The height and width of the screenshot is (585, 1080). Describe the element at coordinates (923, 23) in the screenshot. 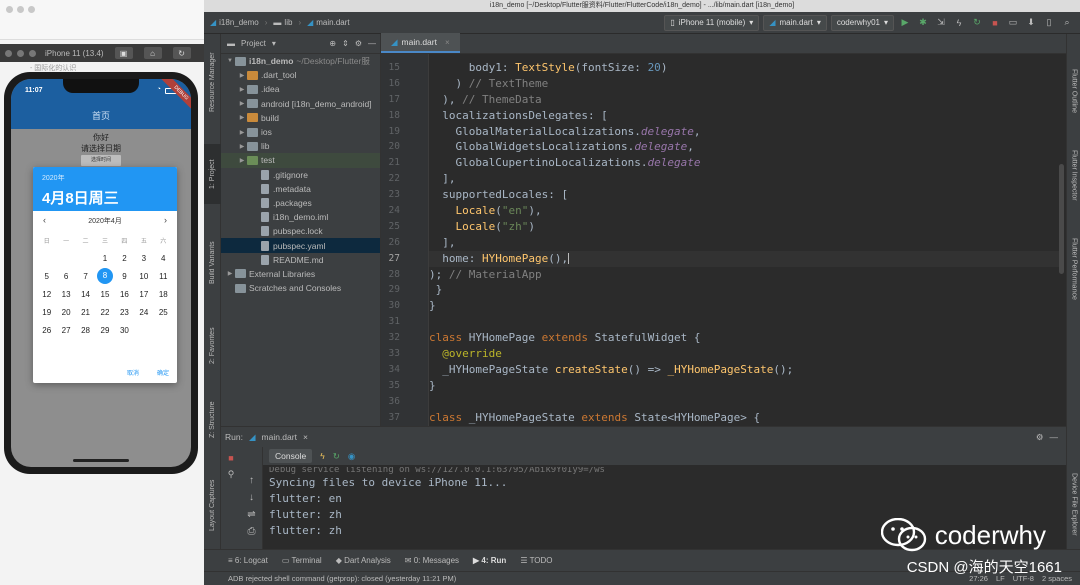

I see `debug-icon: ✱` at that location.